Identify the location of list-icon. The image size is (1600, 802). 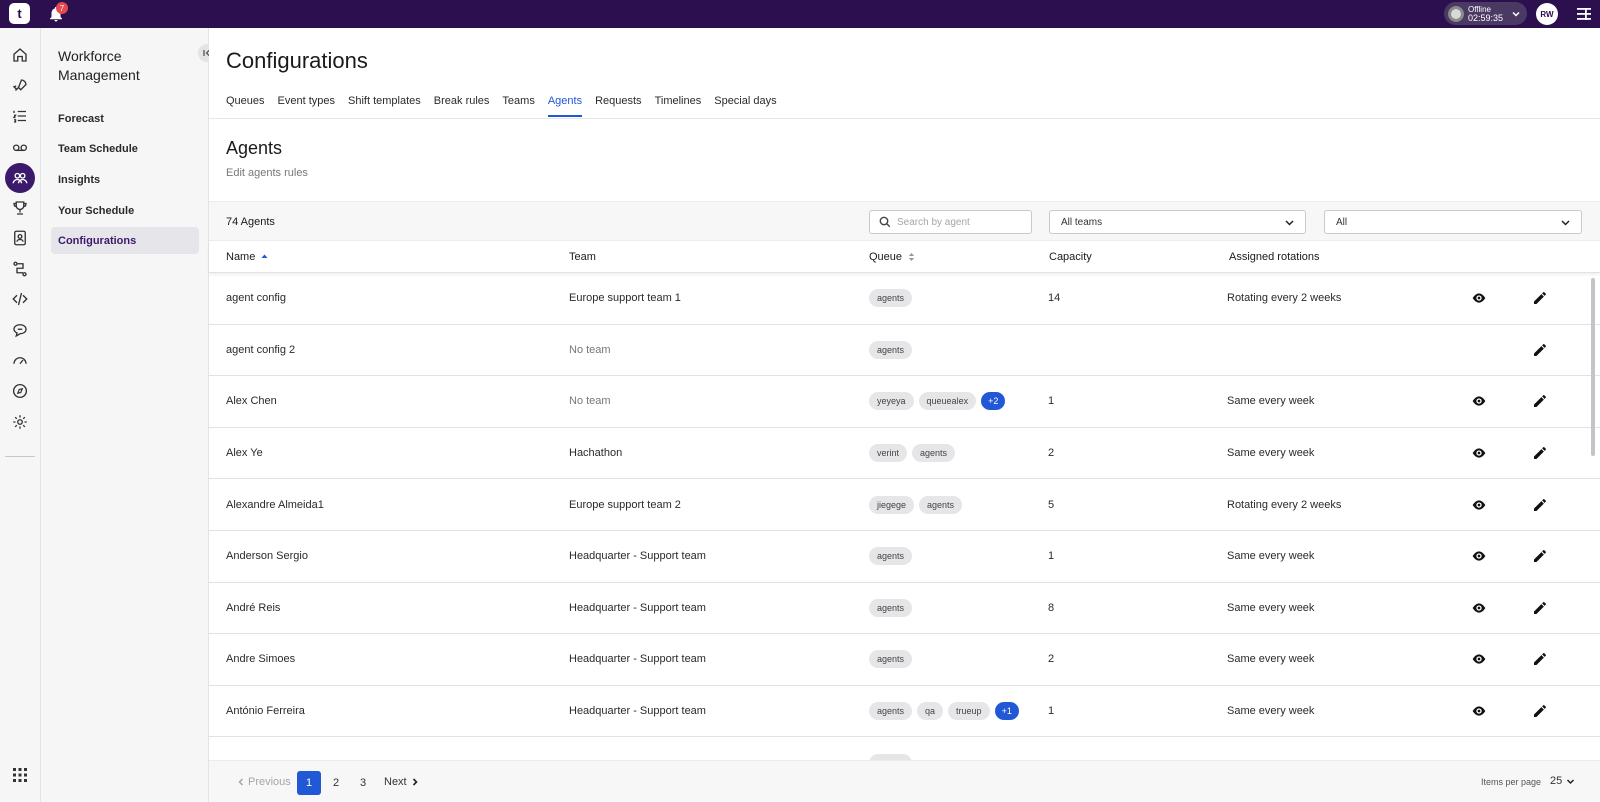
(20, 116).